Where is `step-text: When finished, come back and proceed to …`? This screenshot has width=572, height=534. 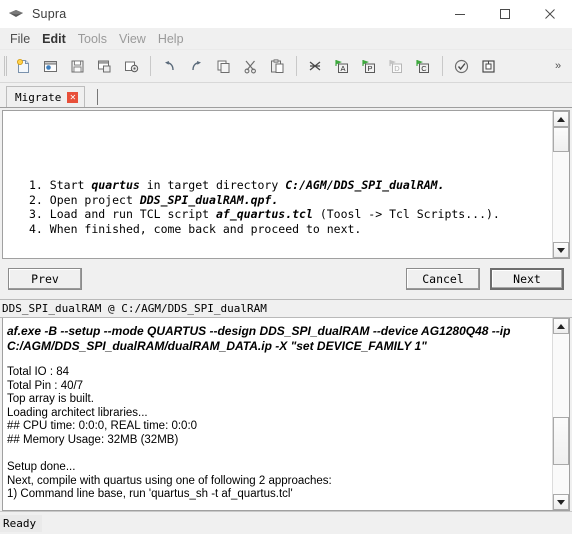 step-text: When finished, come back and proceed to … is located at coordinates (205, 228).